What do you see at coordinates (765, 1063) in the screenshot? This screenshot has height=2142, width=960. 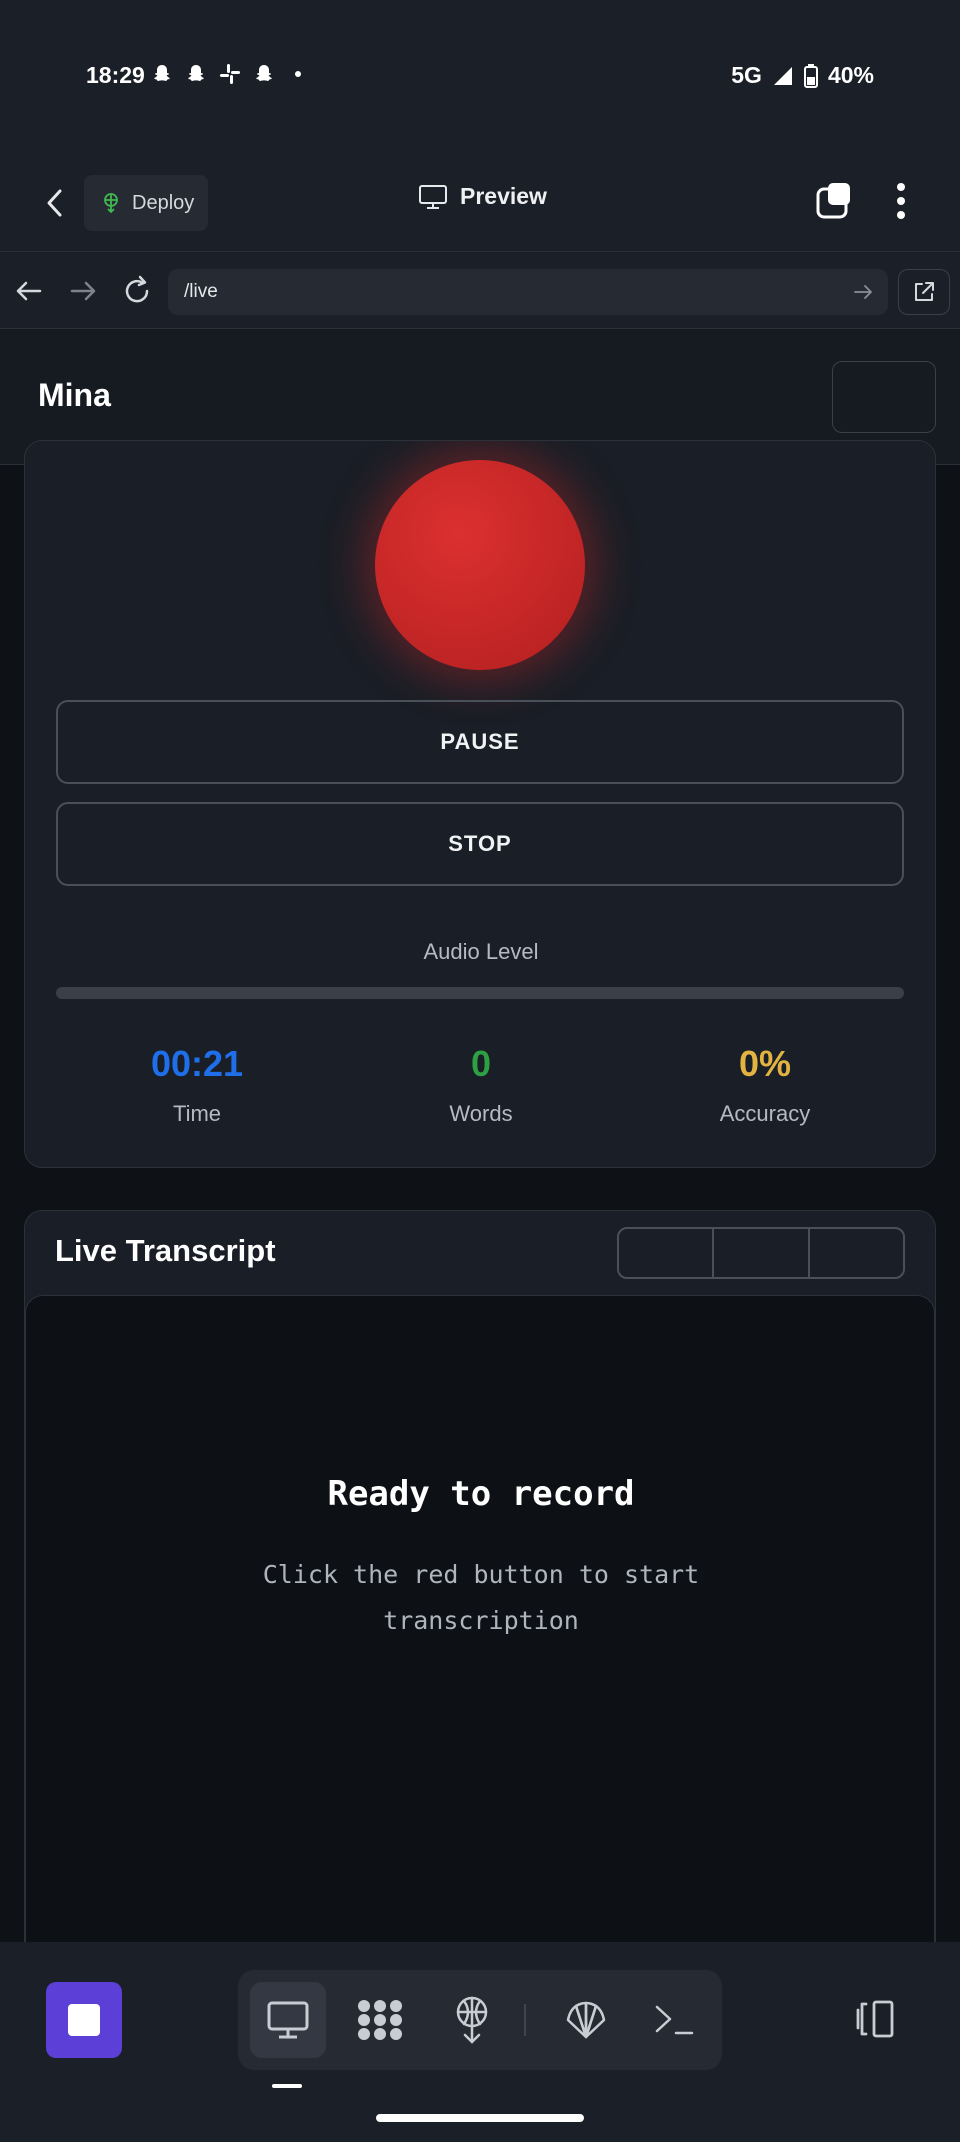 I see `stat-accuracy-value: 0%` at bounding box center [765, 1063].